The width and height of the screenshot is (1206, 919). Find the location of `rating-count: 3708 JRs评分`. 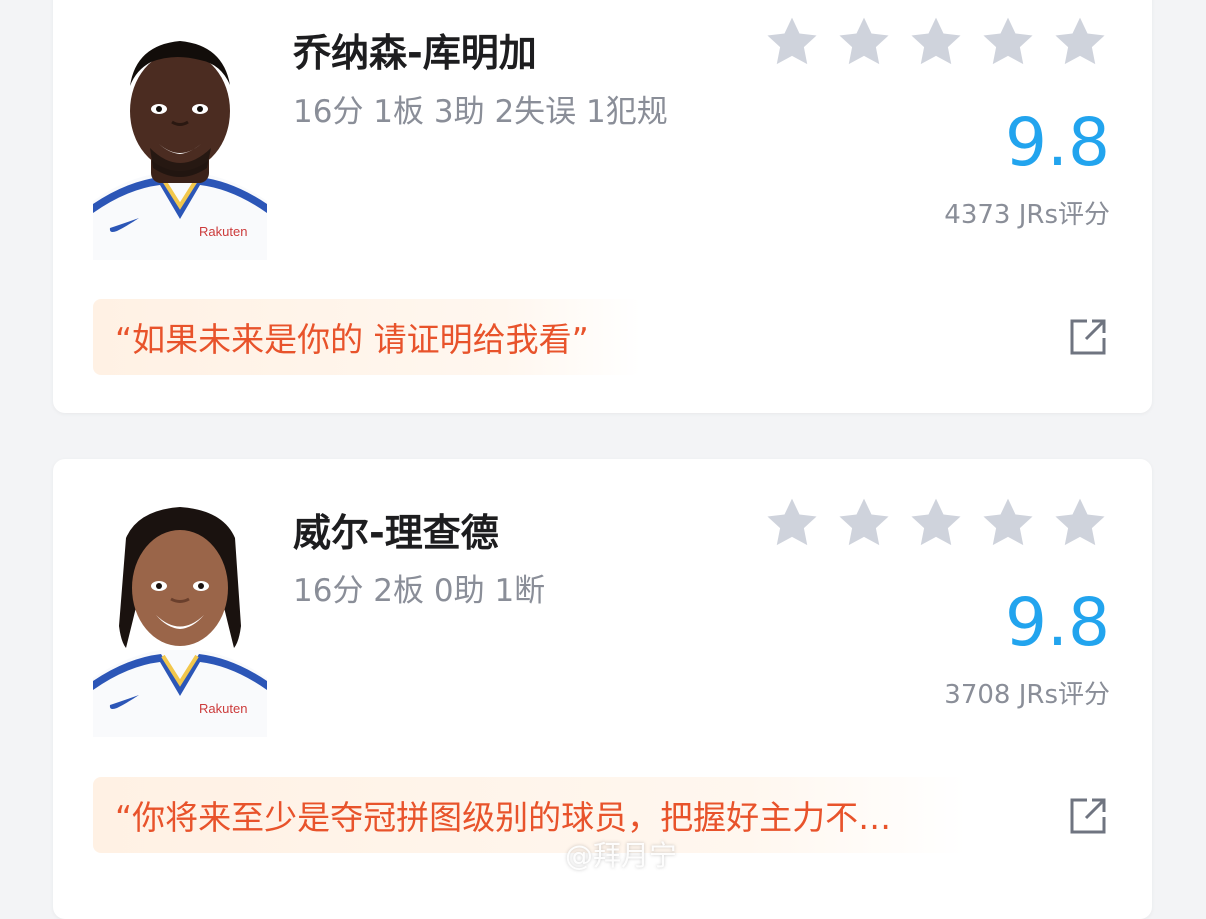

rating-count: 3708 JRs评分 is located at coordinates (1027, 695).